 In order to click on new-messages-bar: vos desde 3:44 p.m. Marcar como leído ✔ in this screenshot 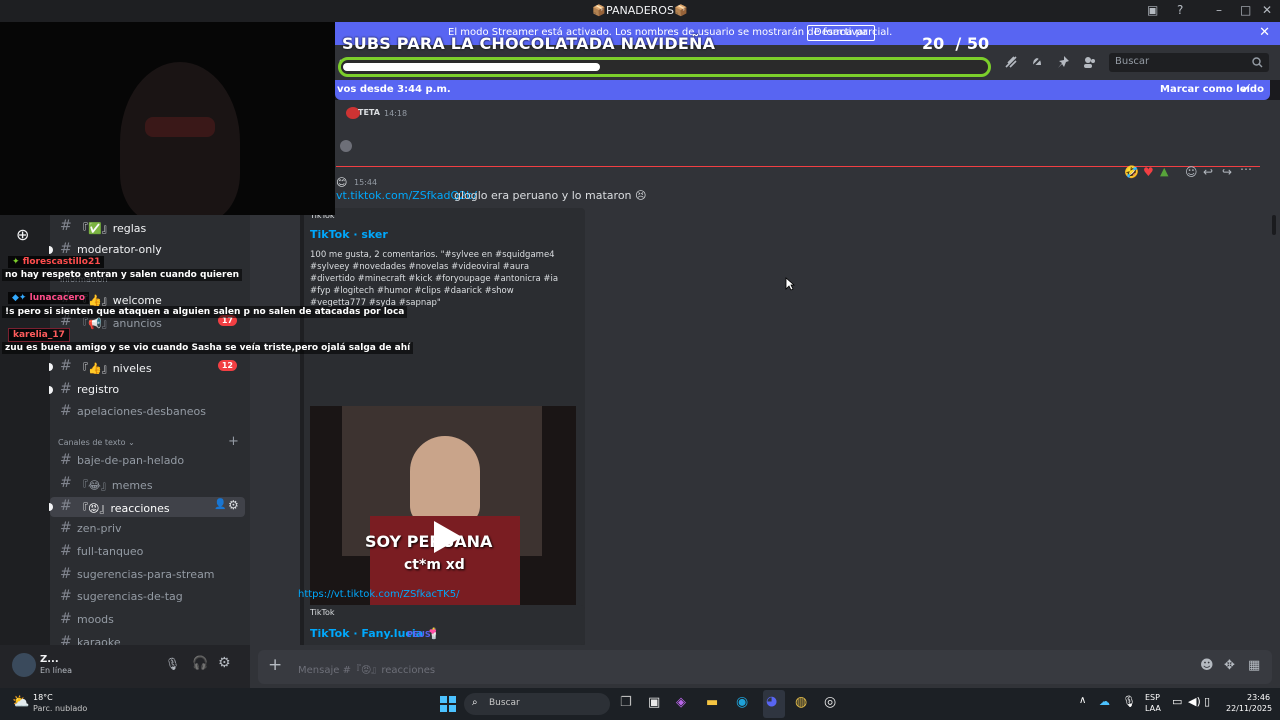, I will do `click(802, 90)`.